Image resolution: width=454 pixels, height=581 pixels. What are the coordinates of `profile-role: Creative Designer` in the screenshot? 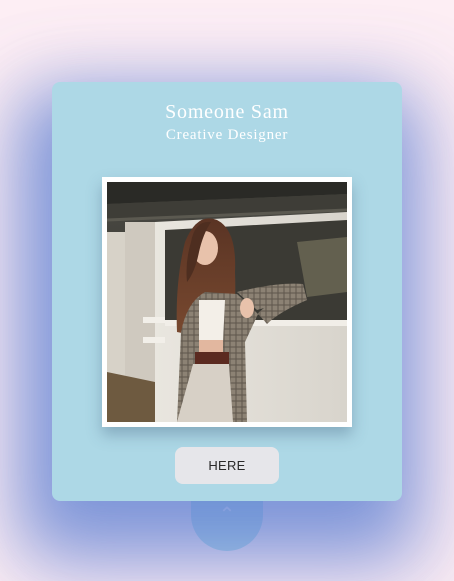 It's located at (227, 135).